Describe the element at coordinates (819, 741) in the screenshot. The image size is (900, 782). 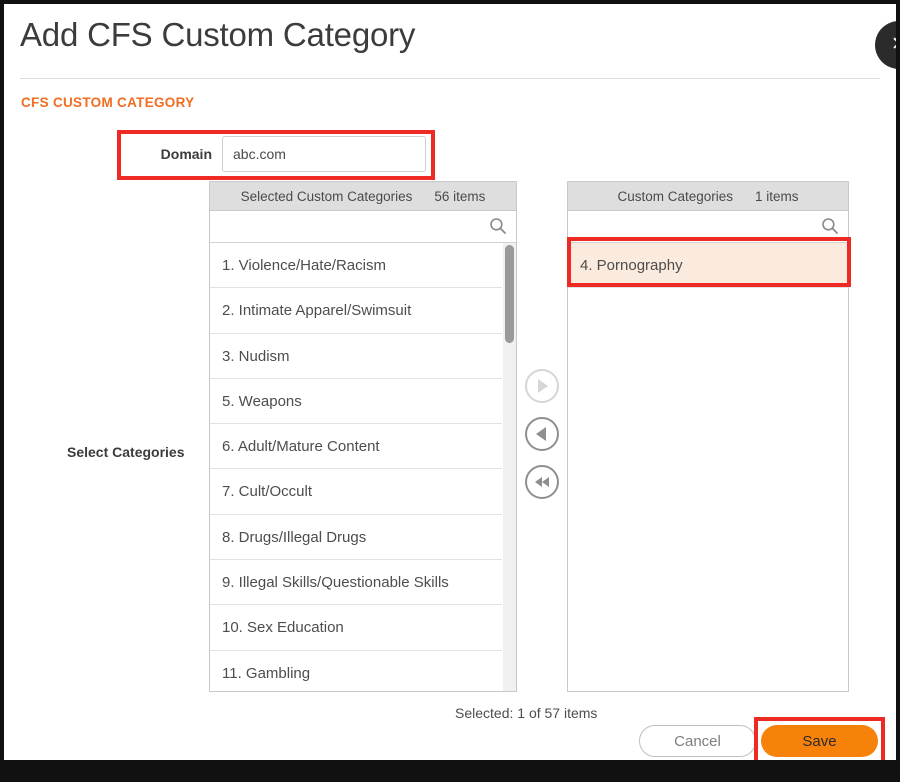
I see `save-button: Save` at that location.